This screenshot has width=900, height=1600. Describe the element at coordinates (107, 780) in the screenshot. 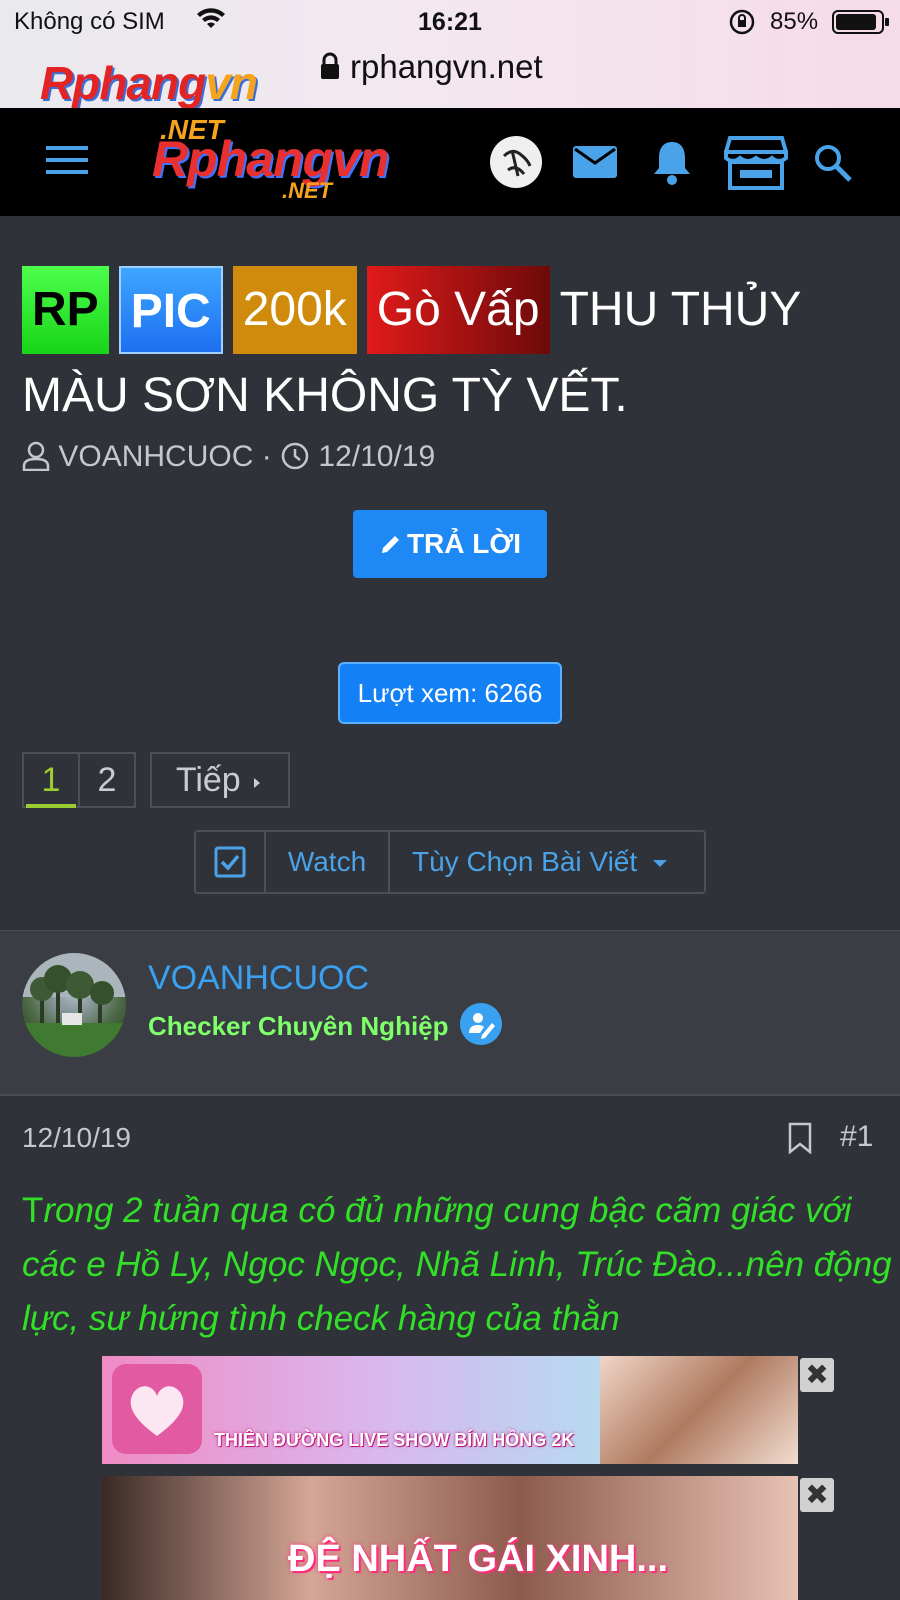

I see `page-2-link: 2` at that location.